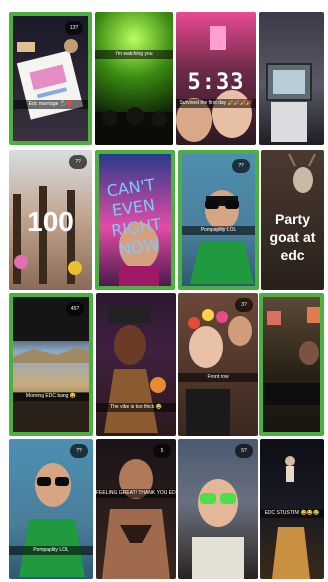 Image resolution: width=328 pixels, height=582 pixels. What do you see at coordinates (134, 54) in the screenshot?
I see `story-caption: I'm watching you` at bounding box center [134, 54].